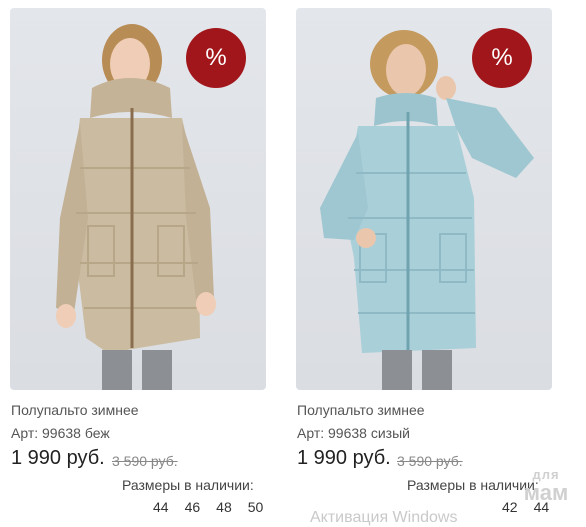  What do you see at coordinates (546, 492) in the screenshot?
I see `logo-text-bottom: мам` at bounding box center [546, 492].